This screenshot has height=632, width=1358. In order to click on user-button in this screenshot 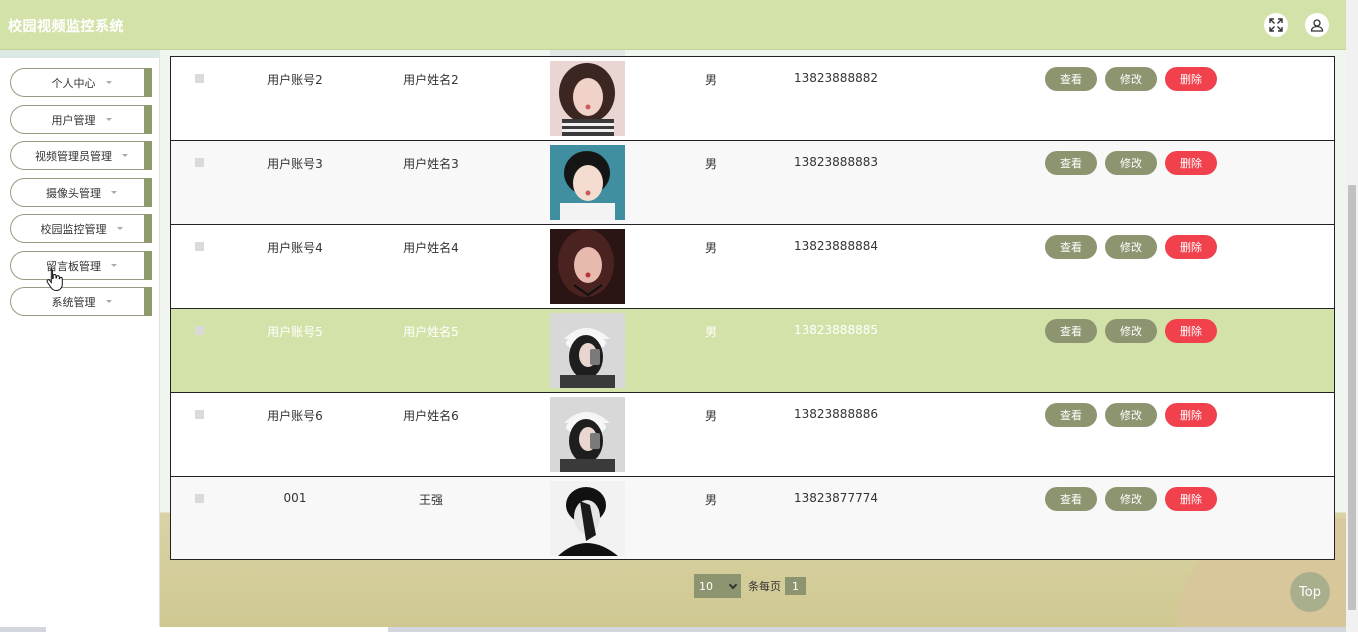, I will do `click(1317, 25)`.